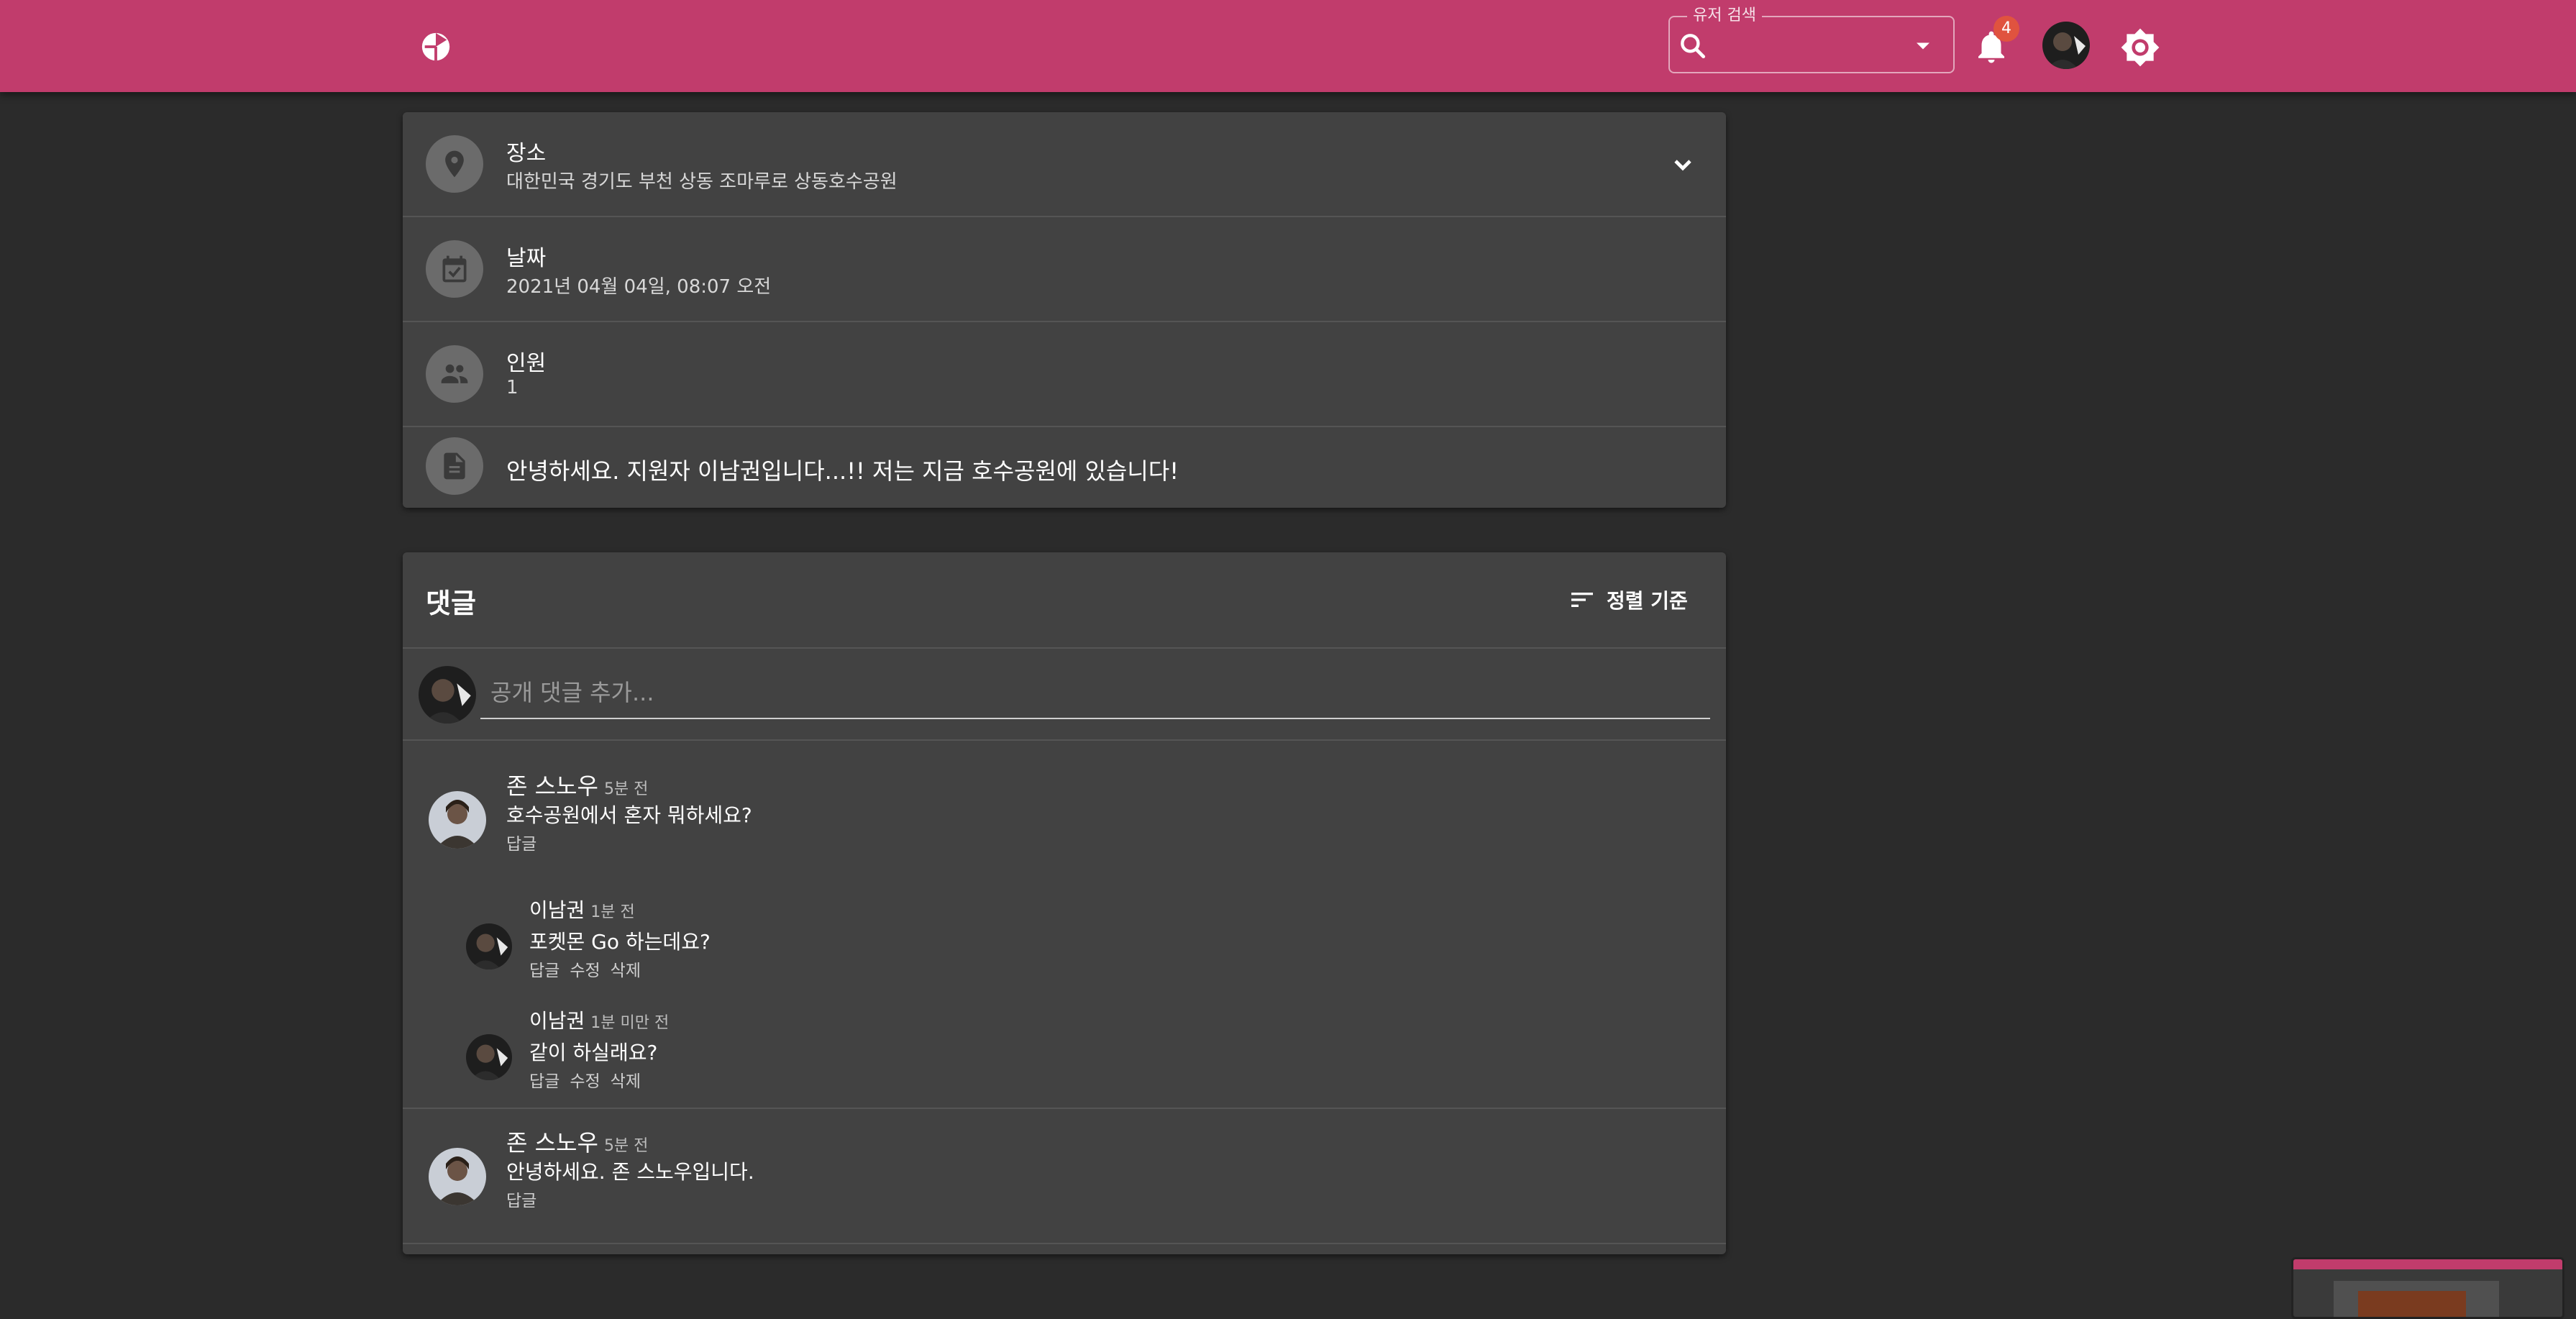 This screenshot has height=1319, width=2576. I want to click on new-comment-input, so click(1095, 693).